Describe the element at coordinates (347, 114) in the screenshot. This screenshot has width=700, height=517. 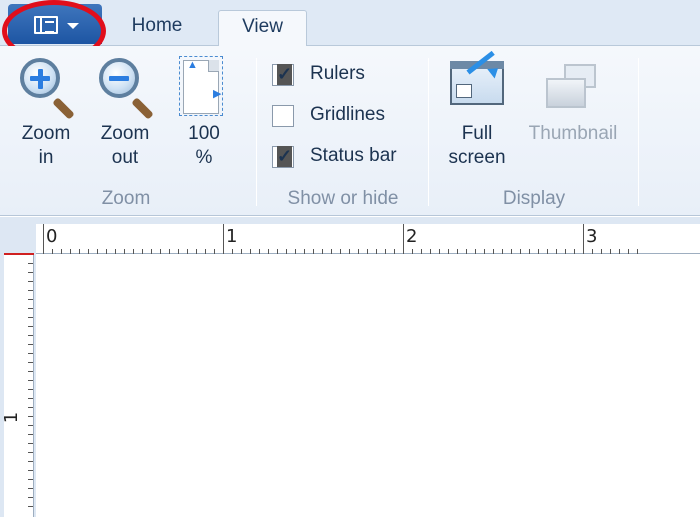
I see `gridlines-label: Gridlines` at that location.